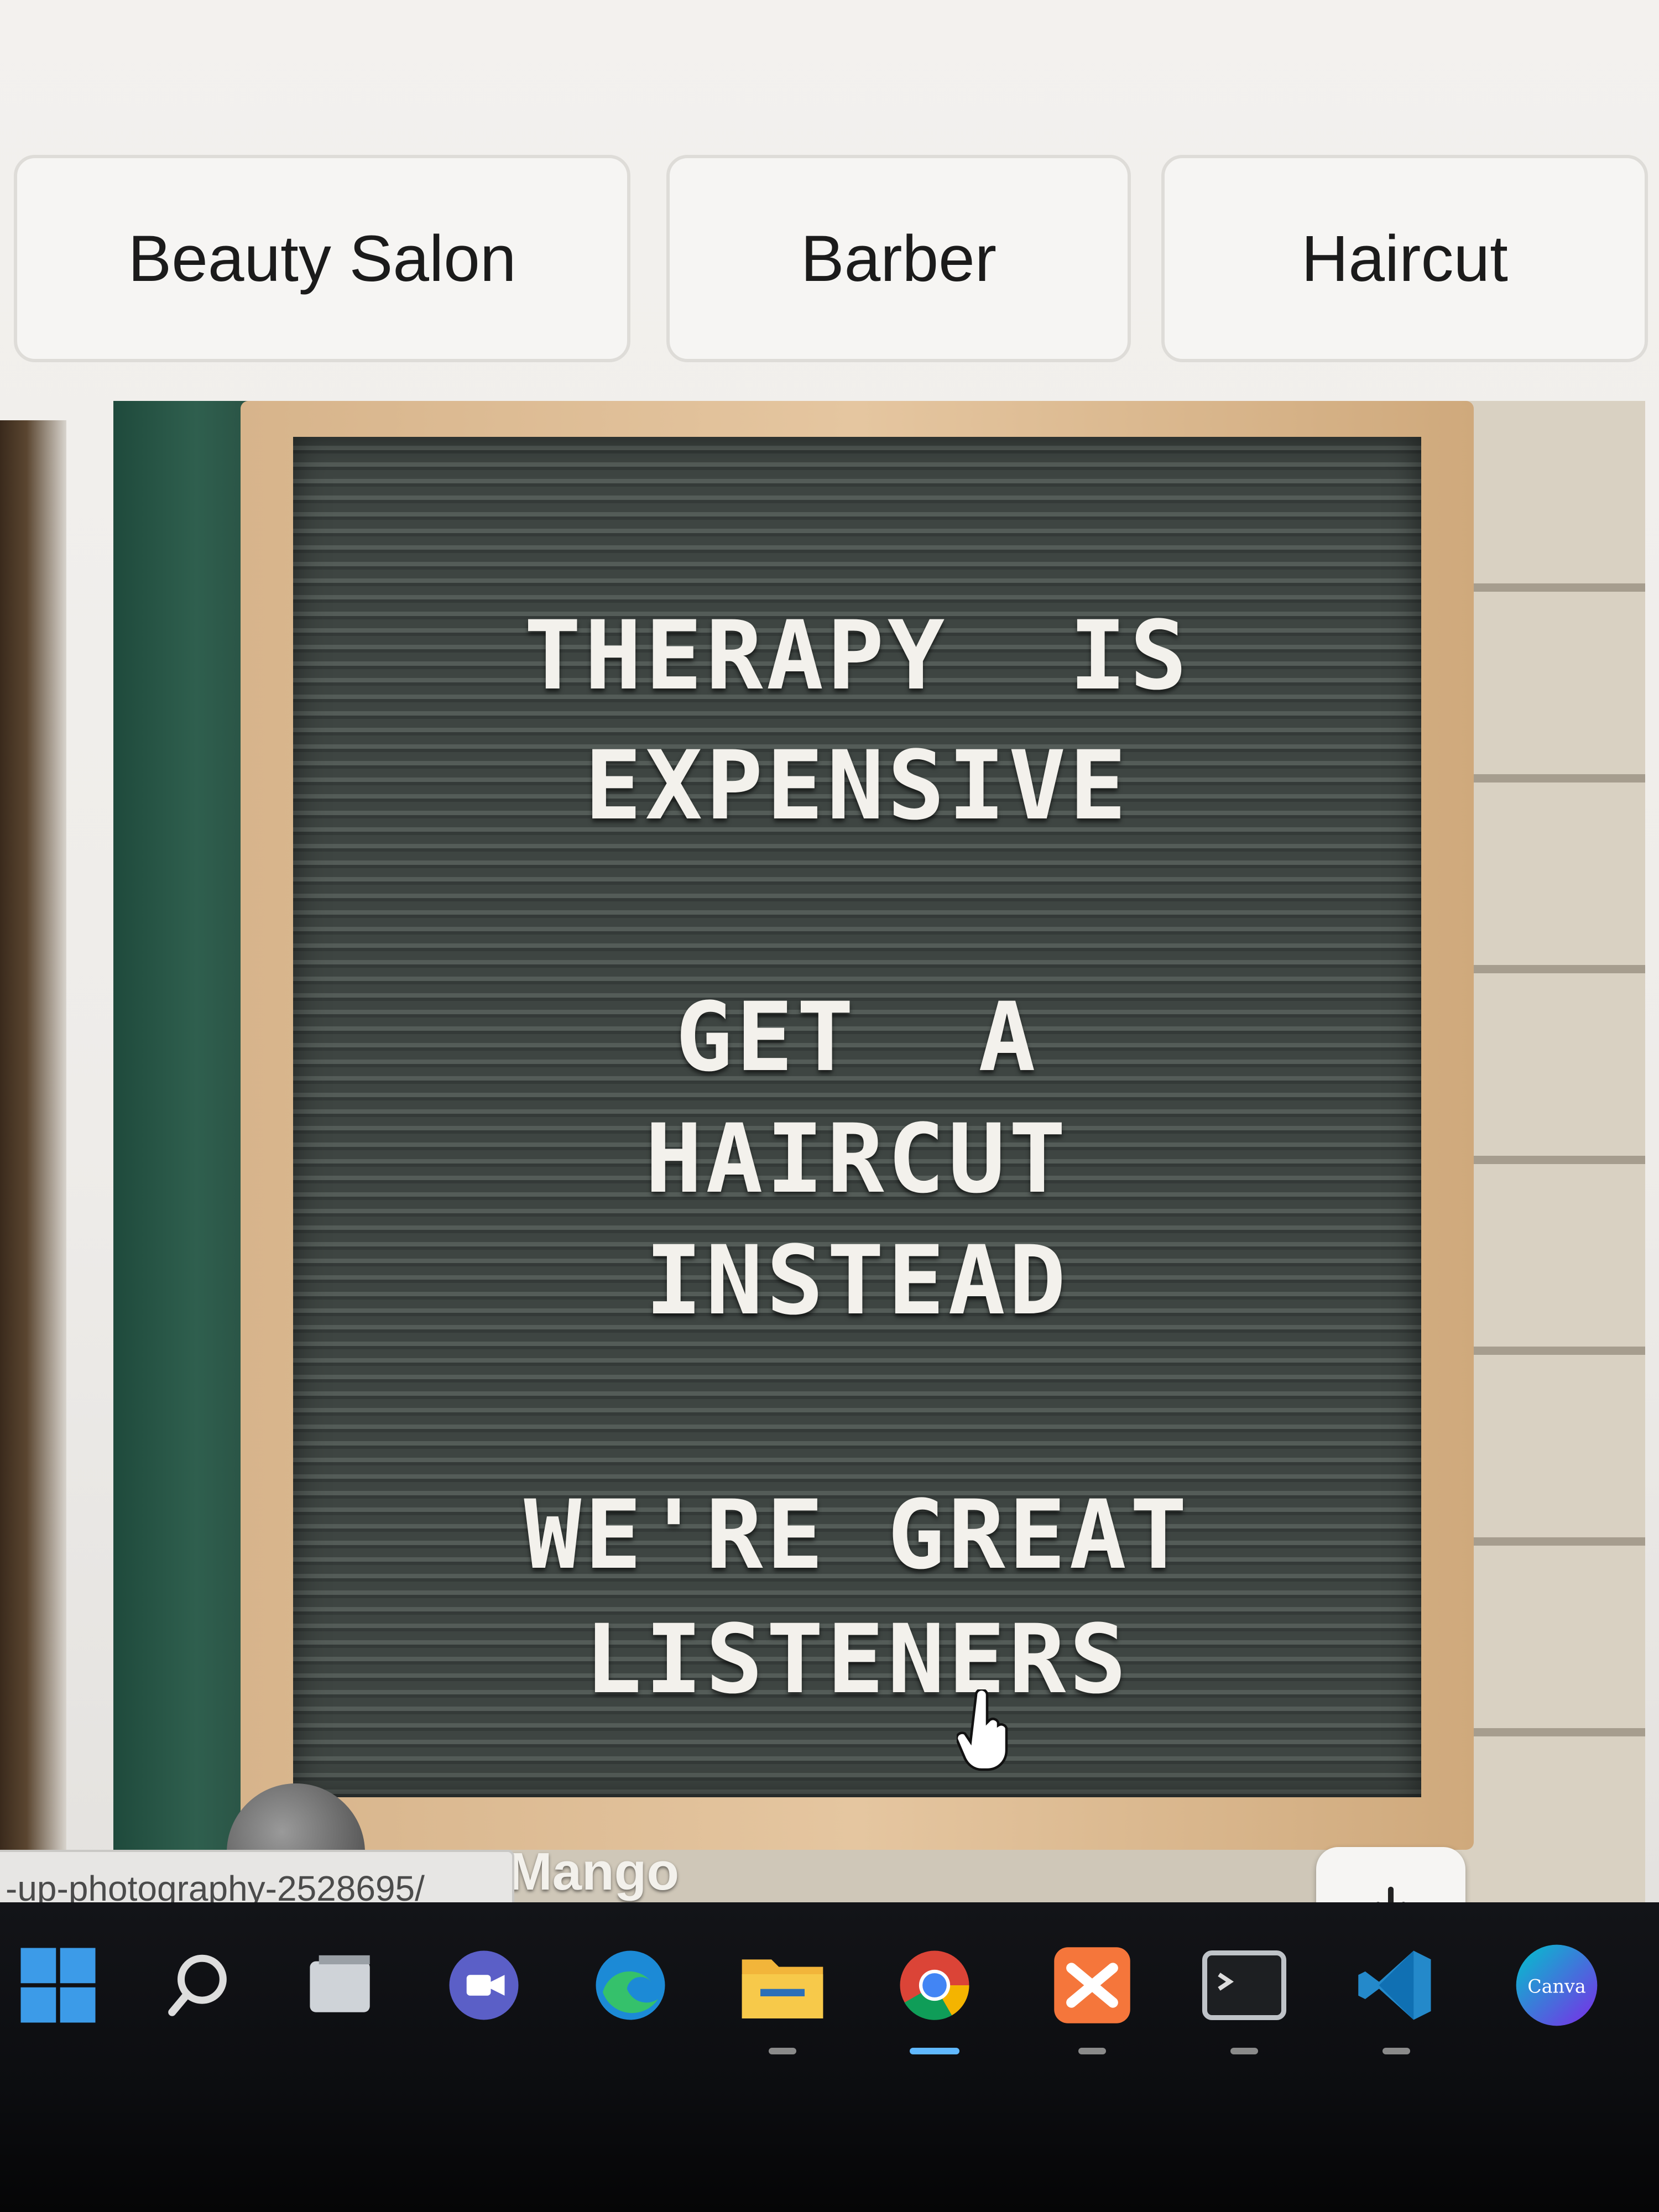  I want to click on adjacent-photo-thumbnail, so click(33, 1139).